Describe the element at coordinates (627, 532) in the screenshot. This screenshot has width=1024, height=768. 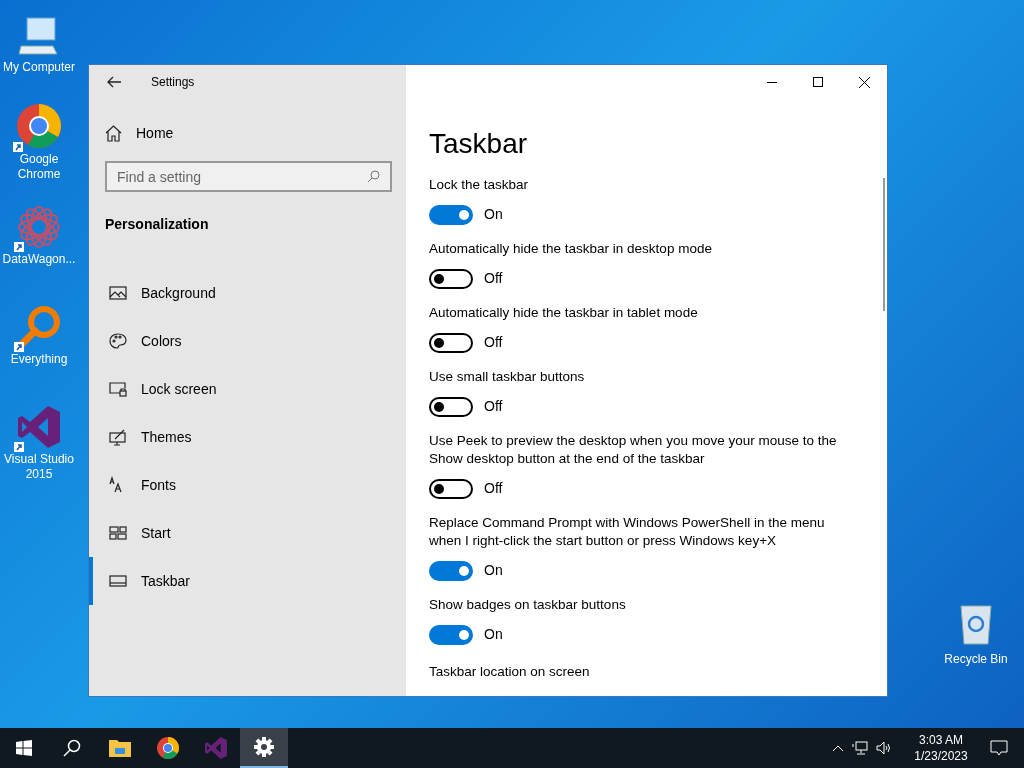
I see `setting-label: Replace Command Prompt with Windows PowerShell in the menu when I right-click the start button or press Windows key+X` at that location.